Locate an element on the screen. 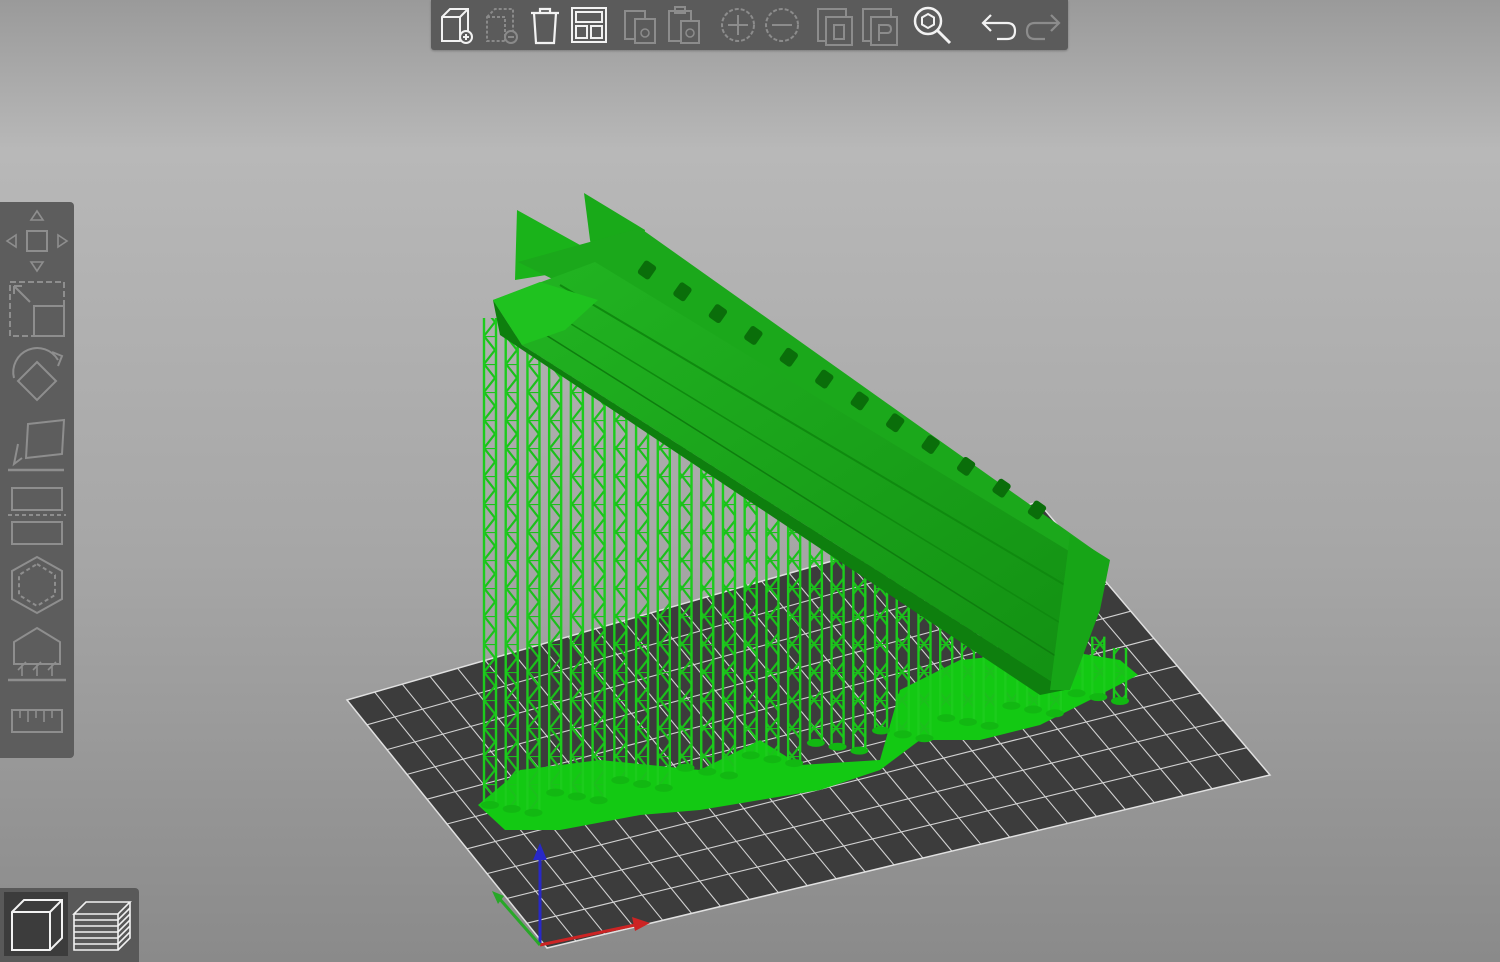 The height and width of the screenshot is (962, 1500). cut-icon is located at coordinates (37, 515).